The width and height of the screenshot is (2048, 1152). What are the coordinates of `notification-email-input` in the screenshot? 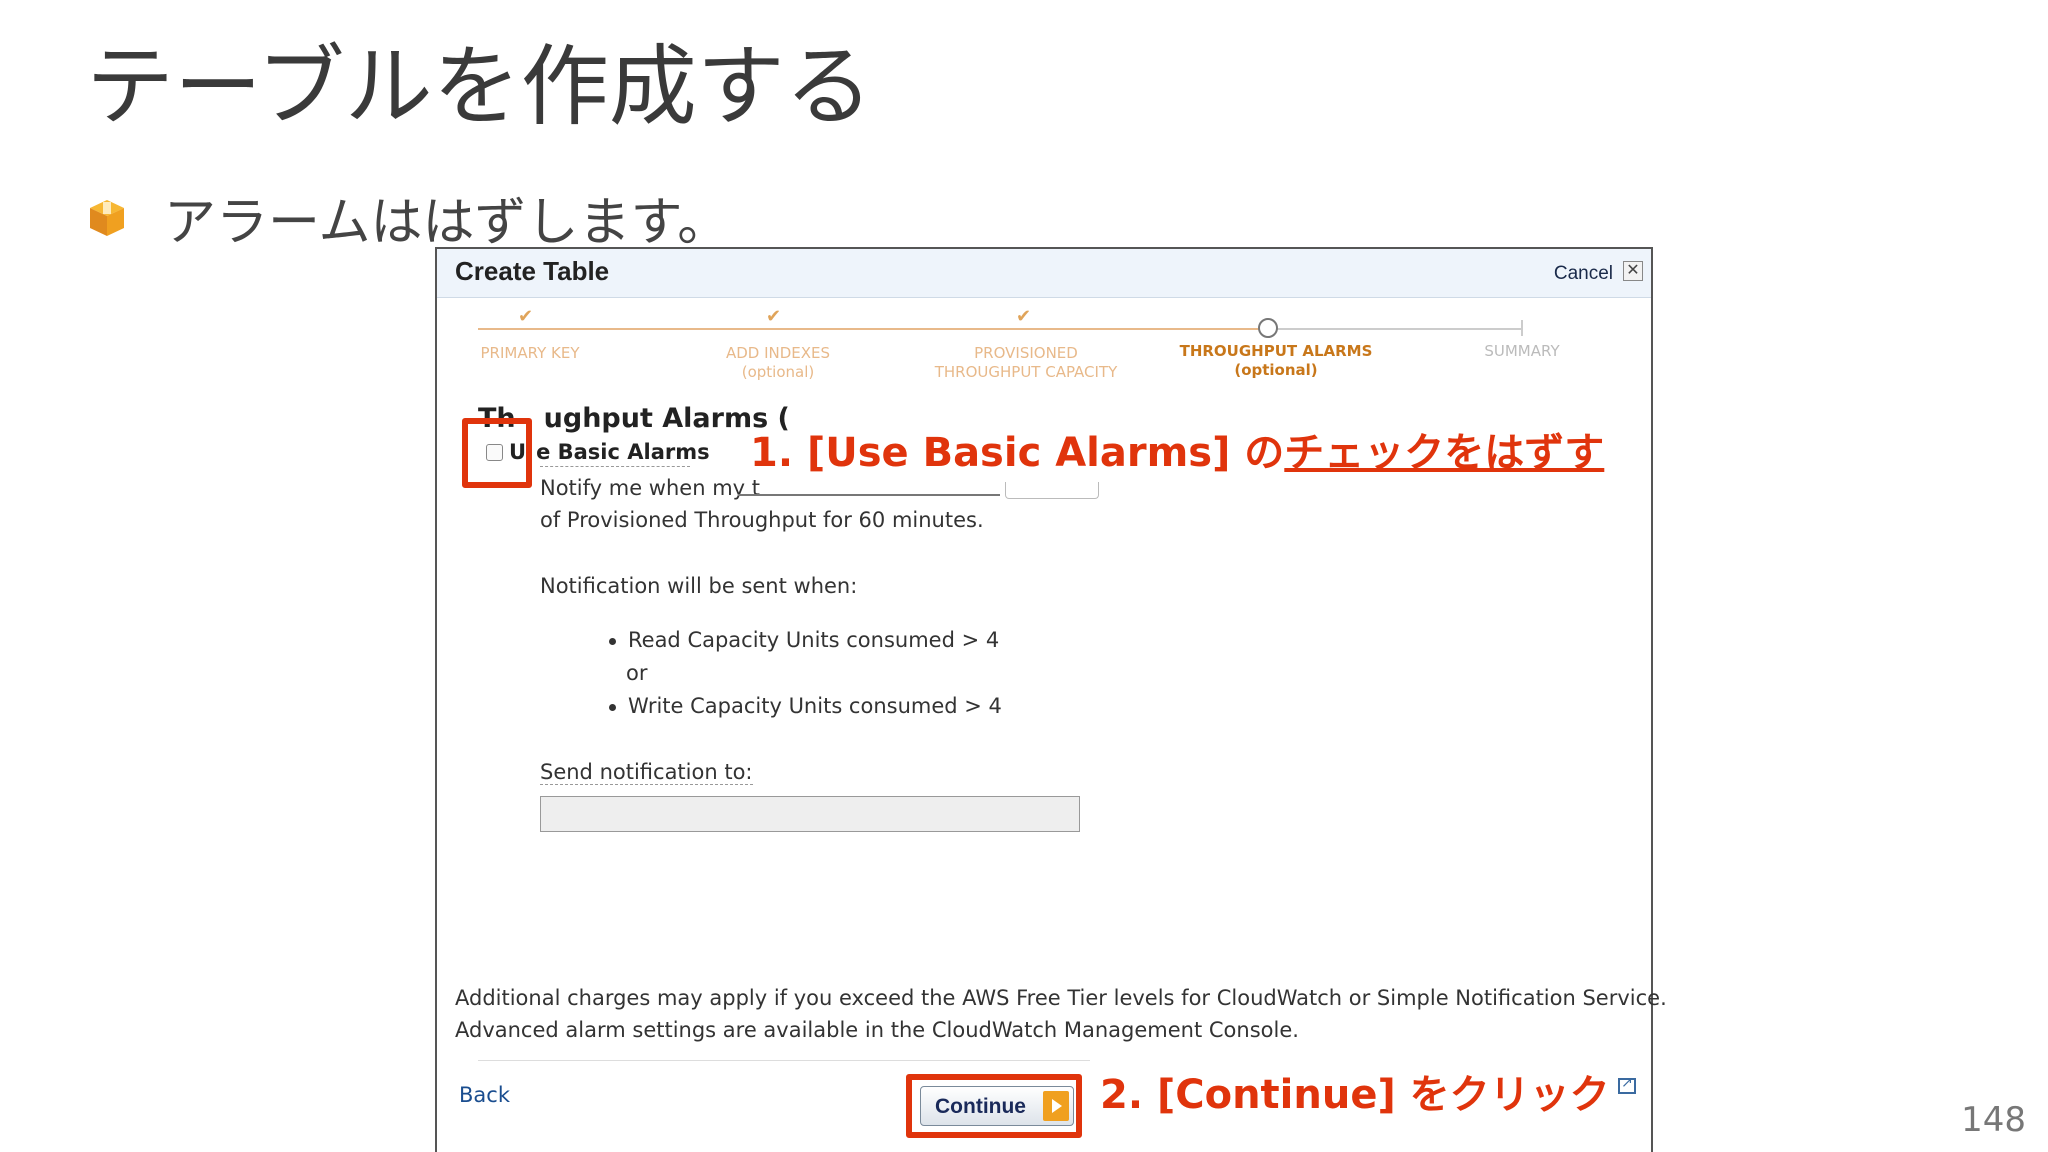 It's located at (810, 814).